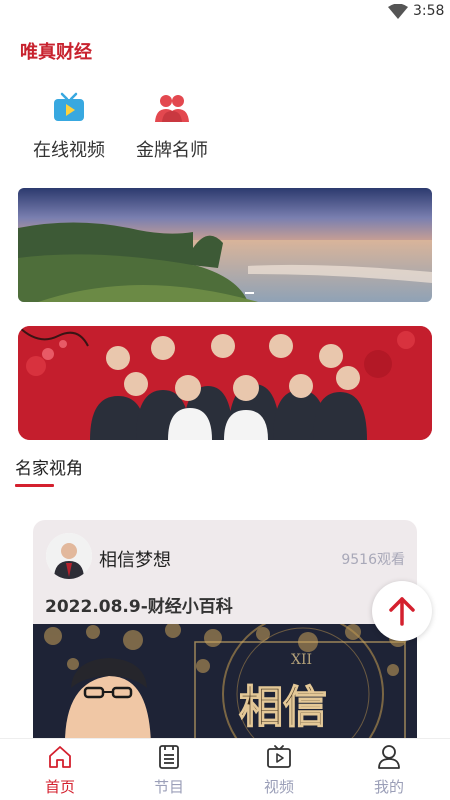 The height and width of the screenshot is (800, 450). I want to click on tab-label: 视频, so click(278, 787).